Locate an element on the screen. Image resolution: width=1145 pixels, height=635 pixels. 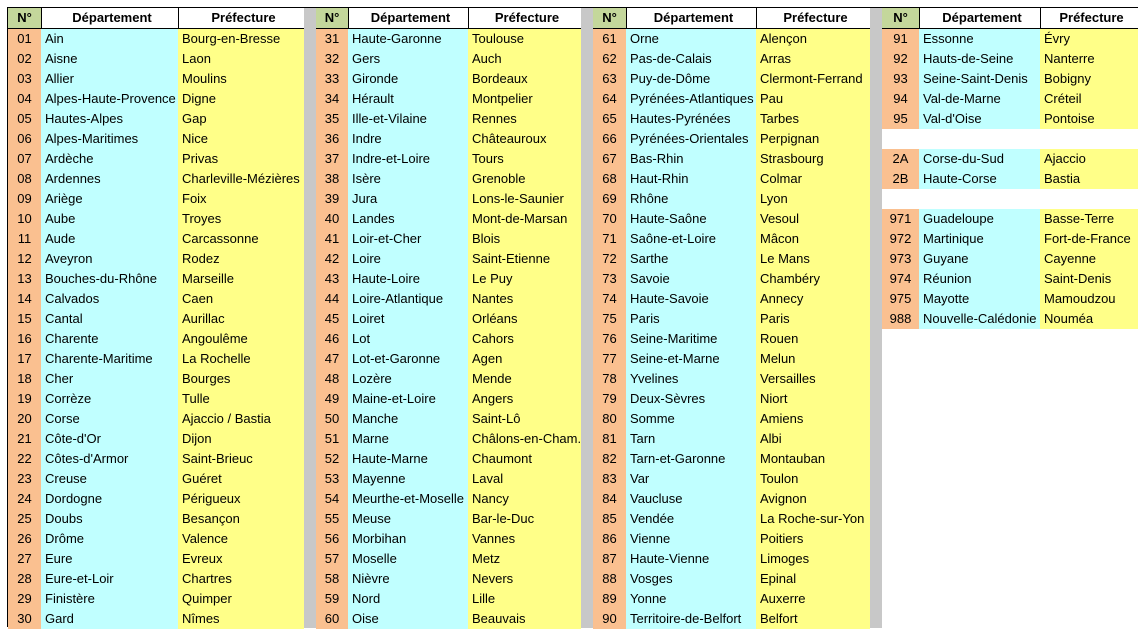
dept-cell: Haute-Loire is located at coordinates (408, 279).